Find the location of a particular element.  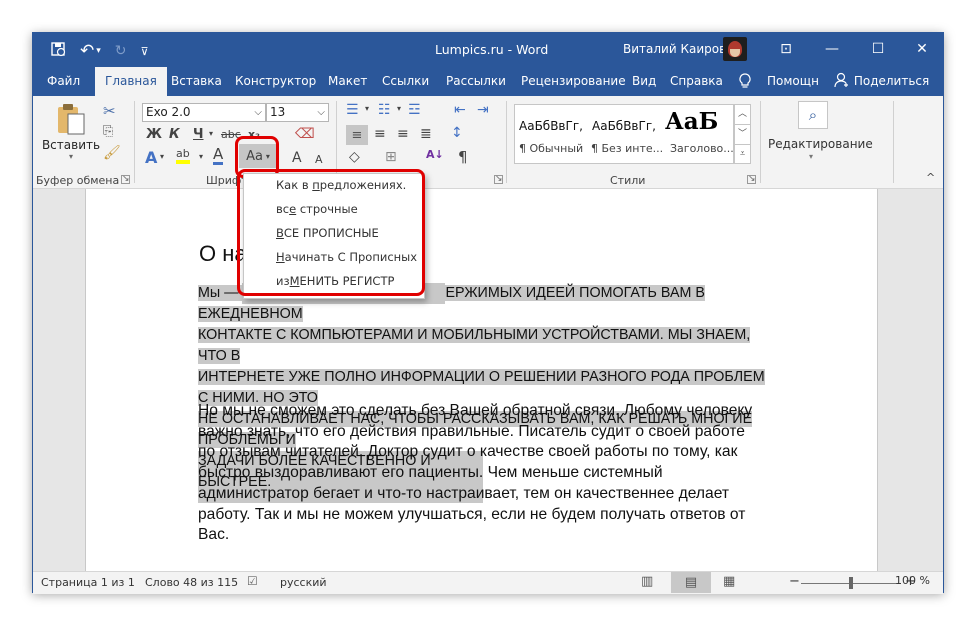

underline-dropdown-icon: ▾ is located at coordinates (211, 133).